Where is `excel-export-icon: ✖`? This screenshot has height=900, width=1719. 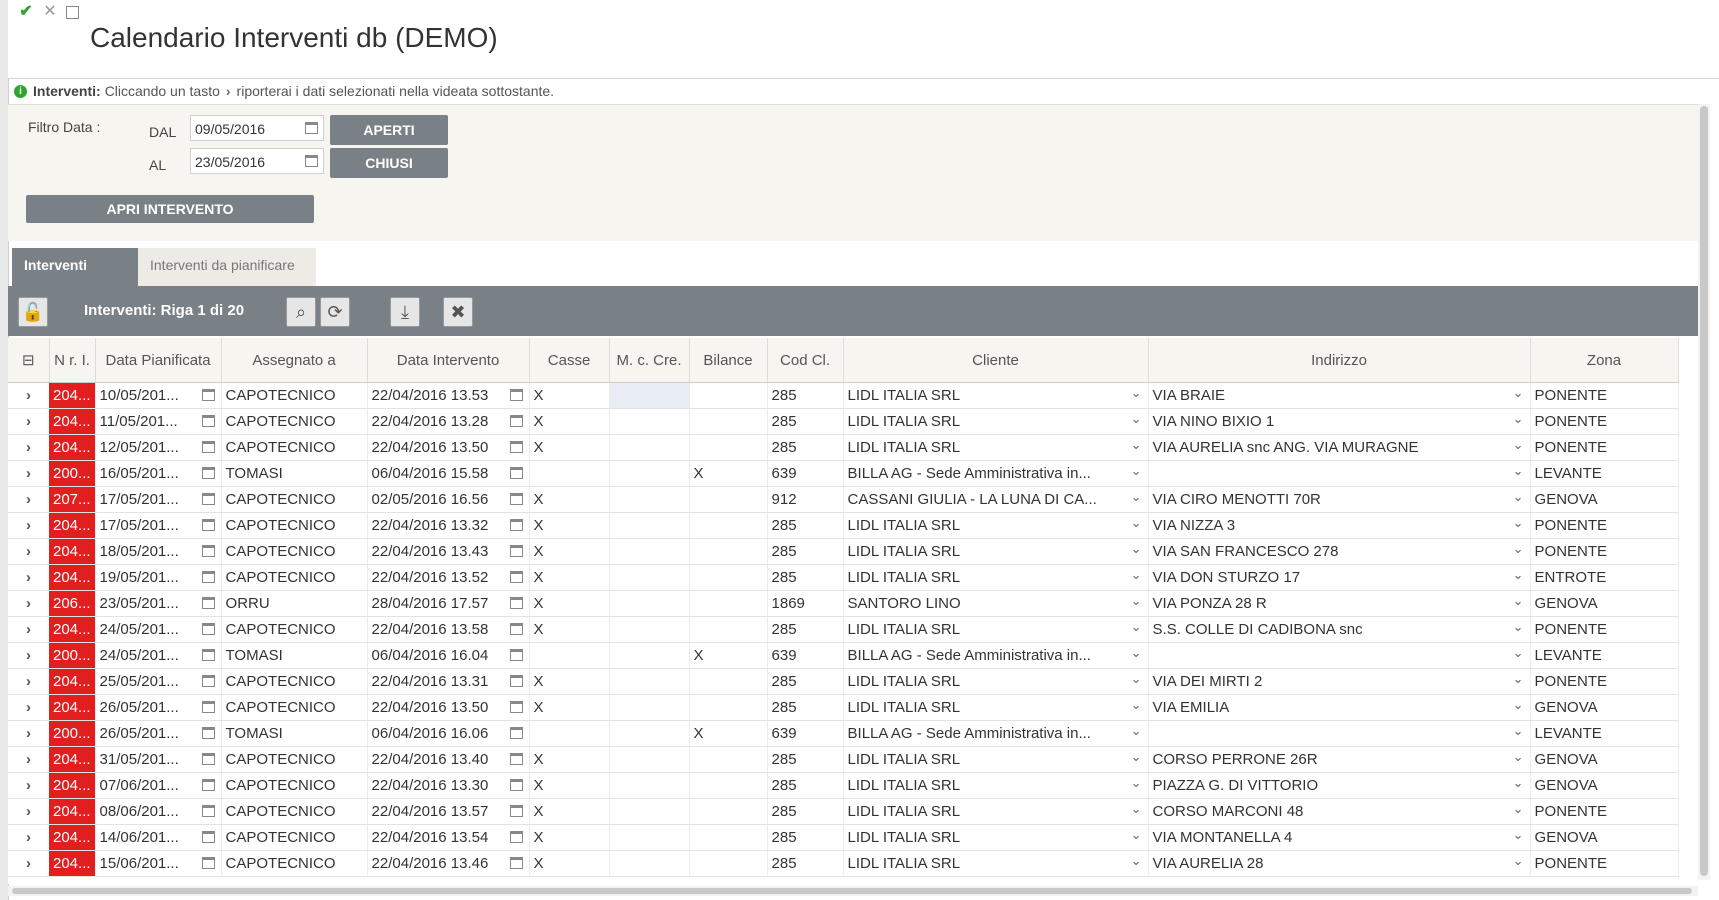 excel-export-icon: ✖ is located at coordinates (458, 312).